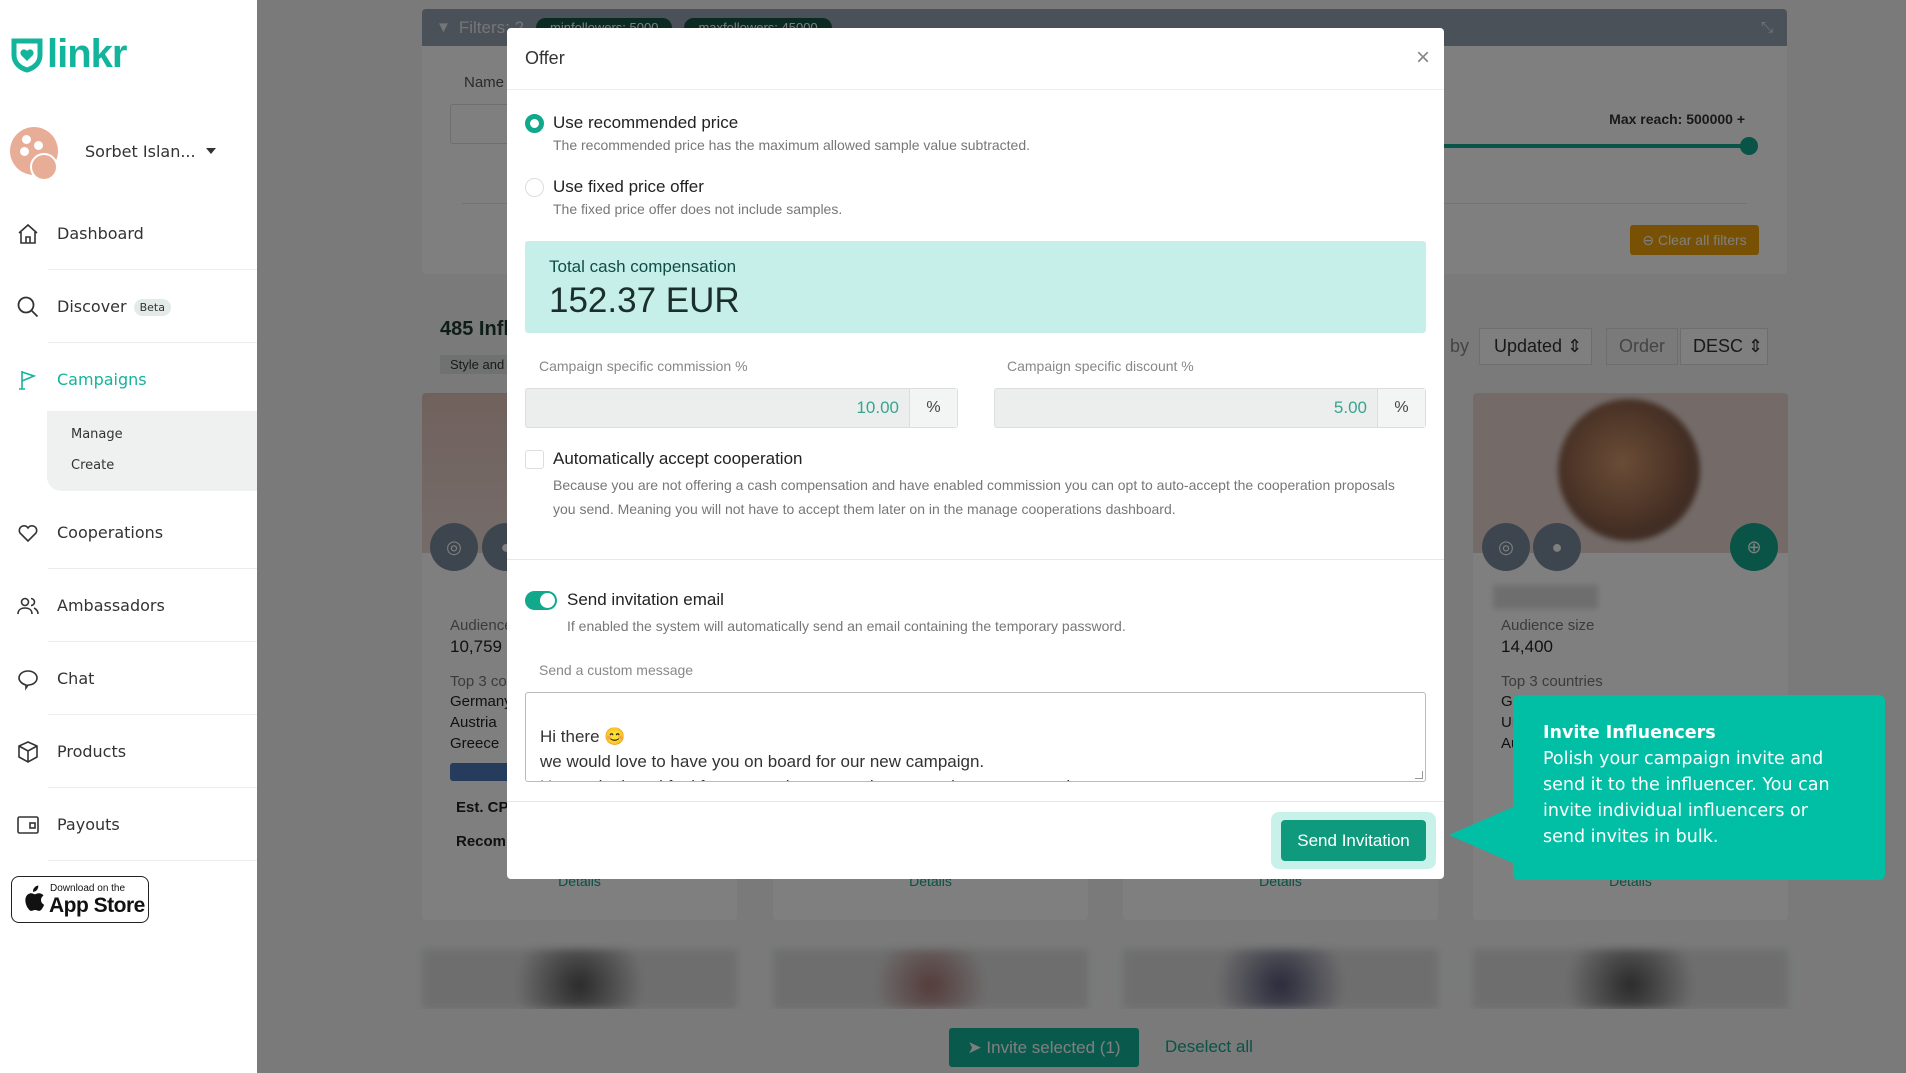  Describe the element at coordinates (128, 605) in the screenshot. I see `sidebar-item-ambassadors: Ambassadors` at that location.